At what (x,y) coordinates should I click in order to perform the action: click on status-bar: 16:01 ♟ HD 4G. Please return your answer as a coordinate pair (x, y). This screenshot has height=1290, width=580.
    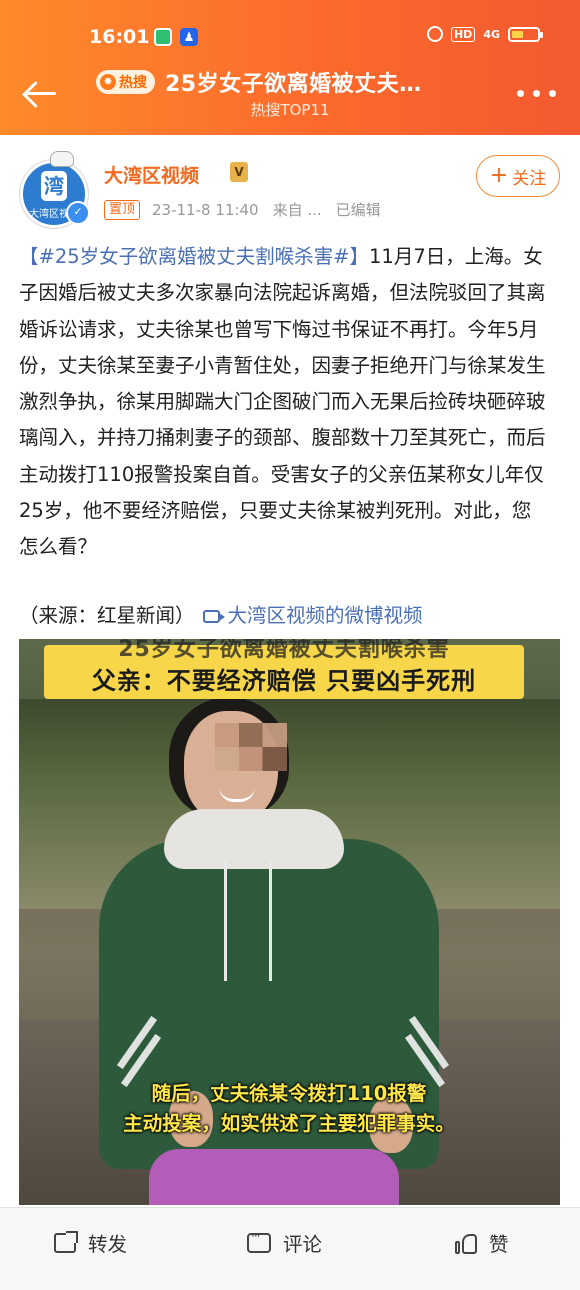
    Looking at the image, I should click on (290, 39).